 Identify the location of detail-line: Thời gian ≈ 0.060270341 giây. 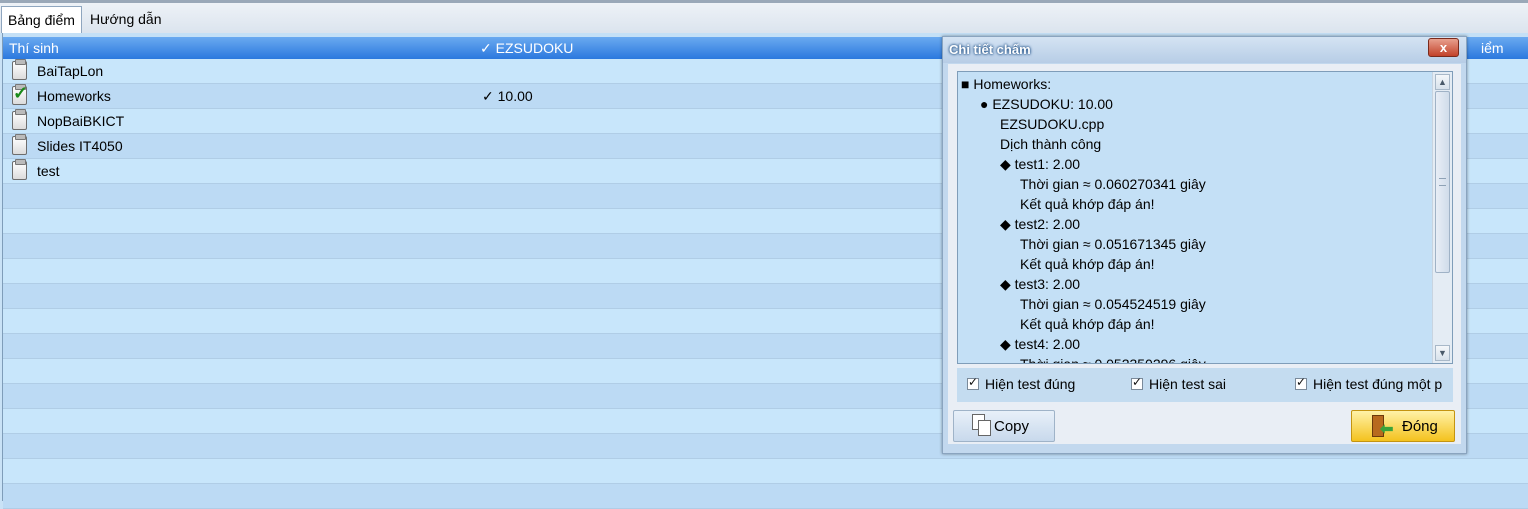
(1113, 184).